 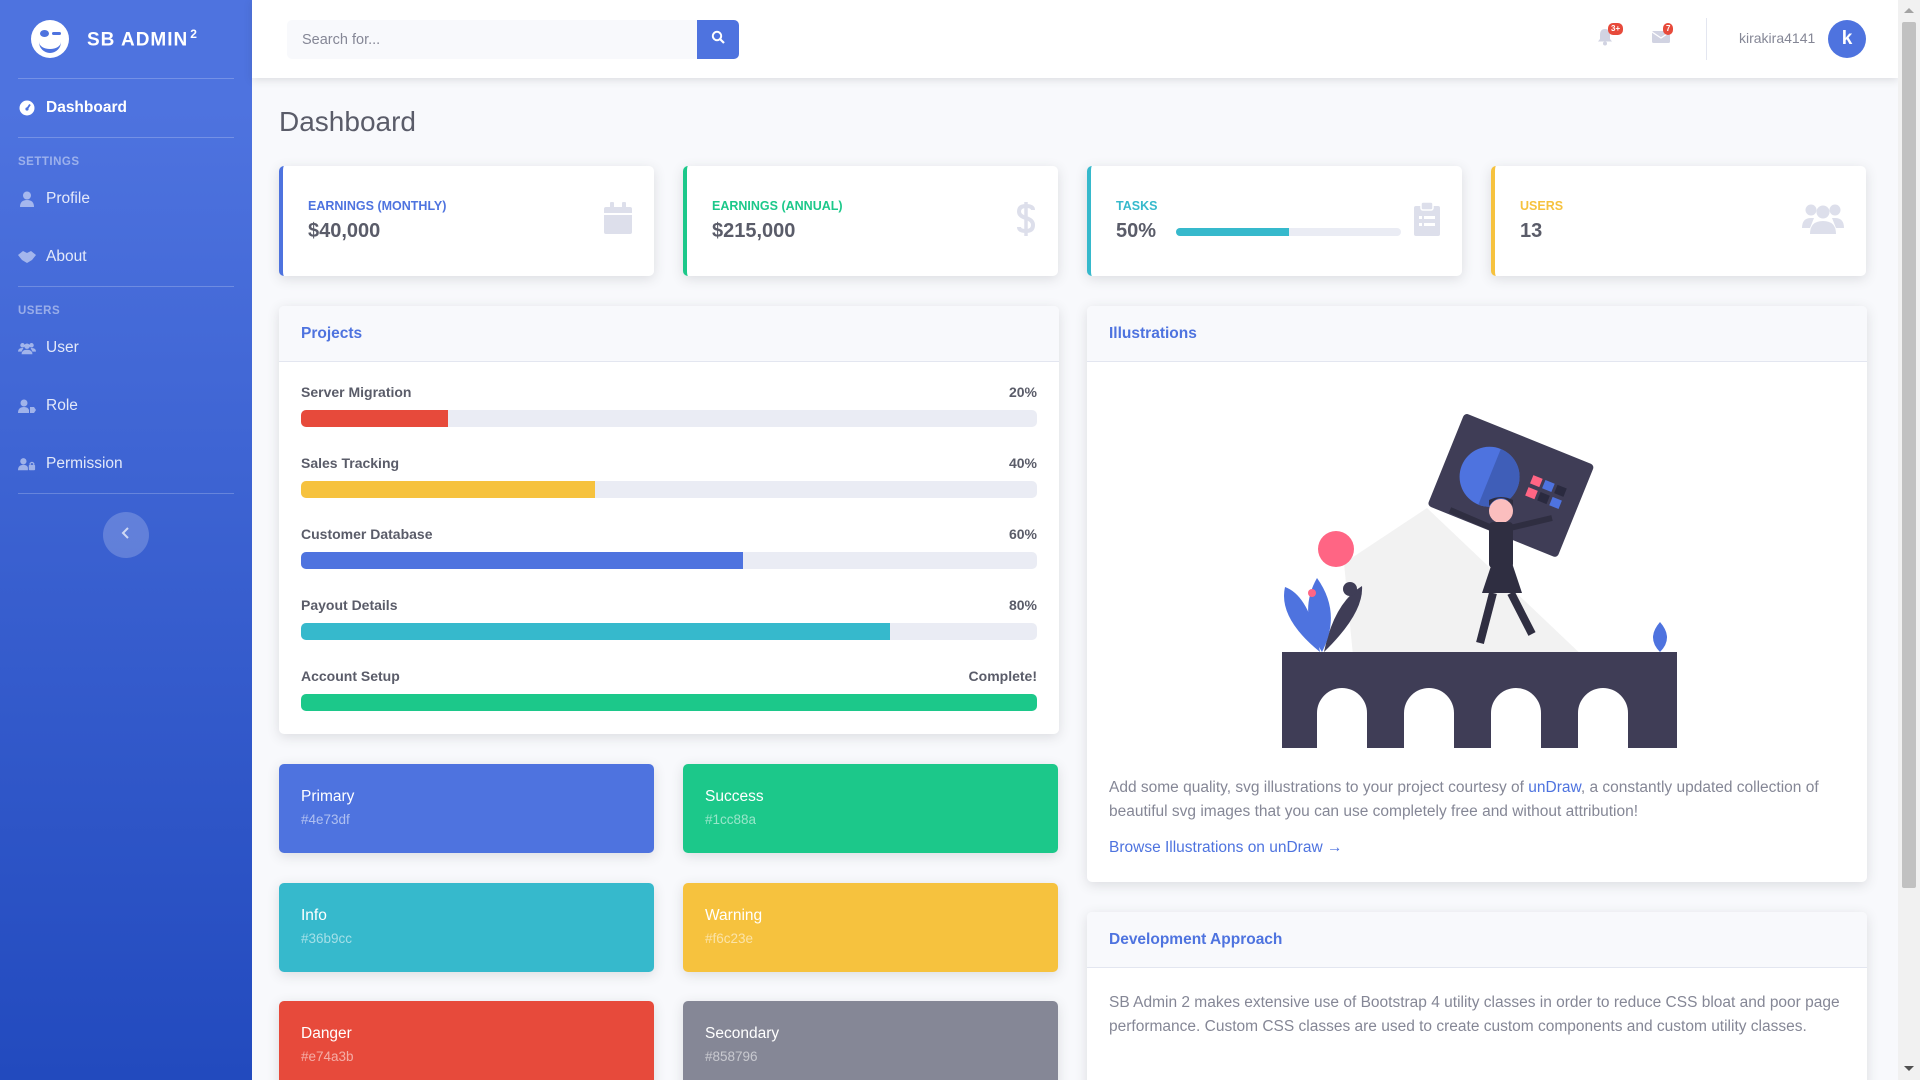 I want to click on user-icon, so click(x=27, y=199).